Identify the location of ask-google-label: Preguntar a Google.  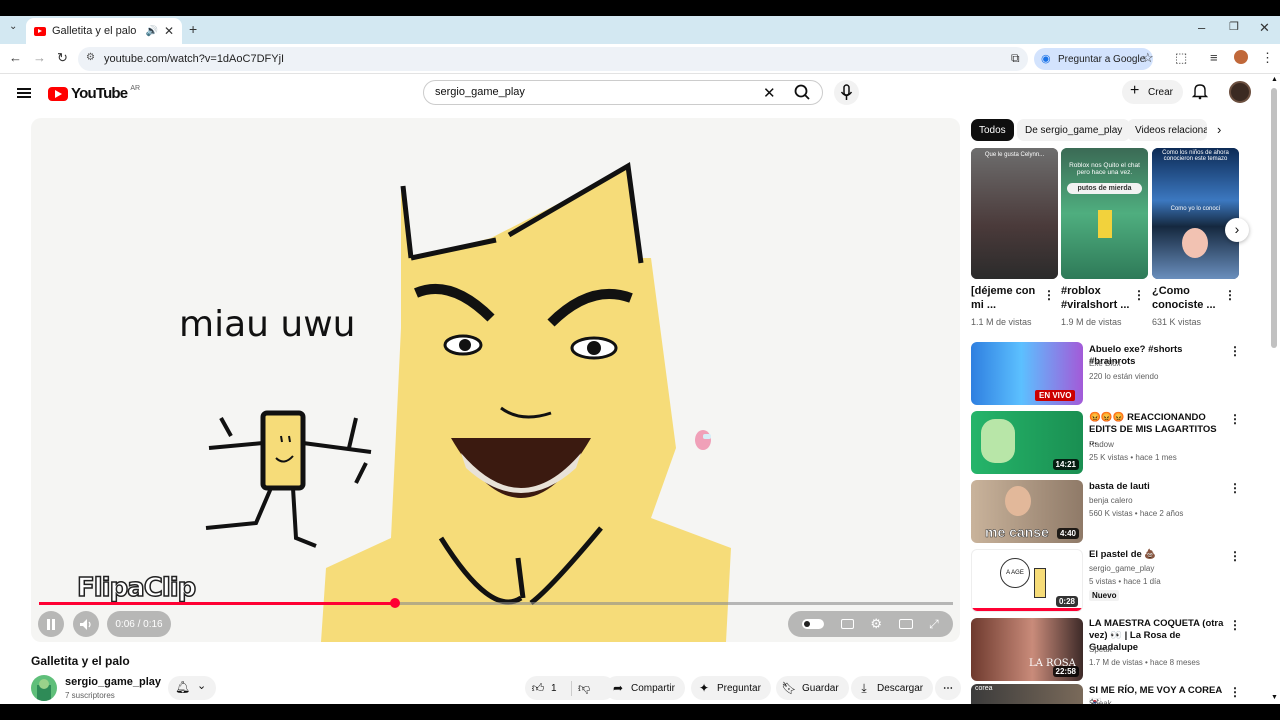
(1102, 59).